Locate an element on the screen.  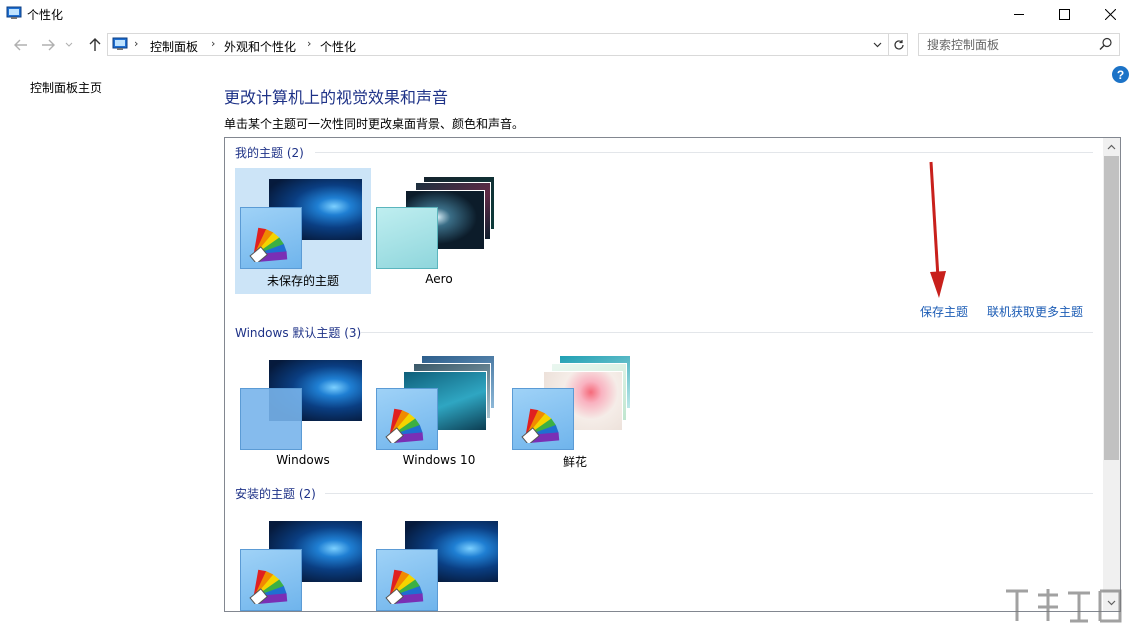
save-theme-link: 保存主题 is located at coordinates (944, 311).